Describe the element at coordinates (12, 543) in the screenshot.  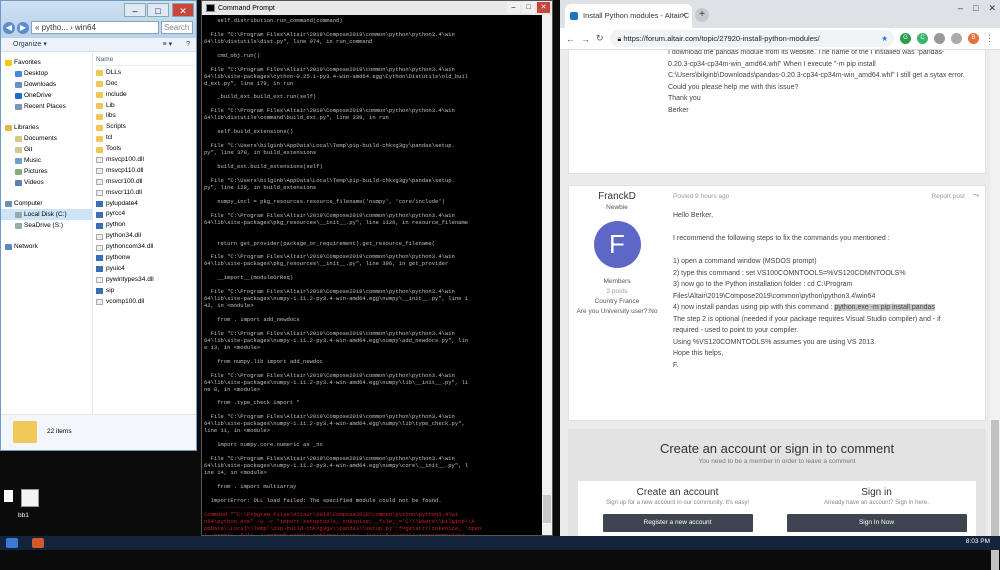
I see `start-icon` at that location.